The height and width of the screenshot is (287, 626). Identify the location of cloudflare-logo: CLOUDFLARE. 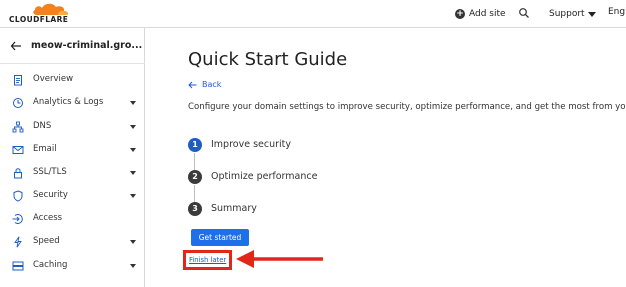
(40, 14).